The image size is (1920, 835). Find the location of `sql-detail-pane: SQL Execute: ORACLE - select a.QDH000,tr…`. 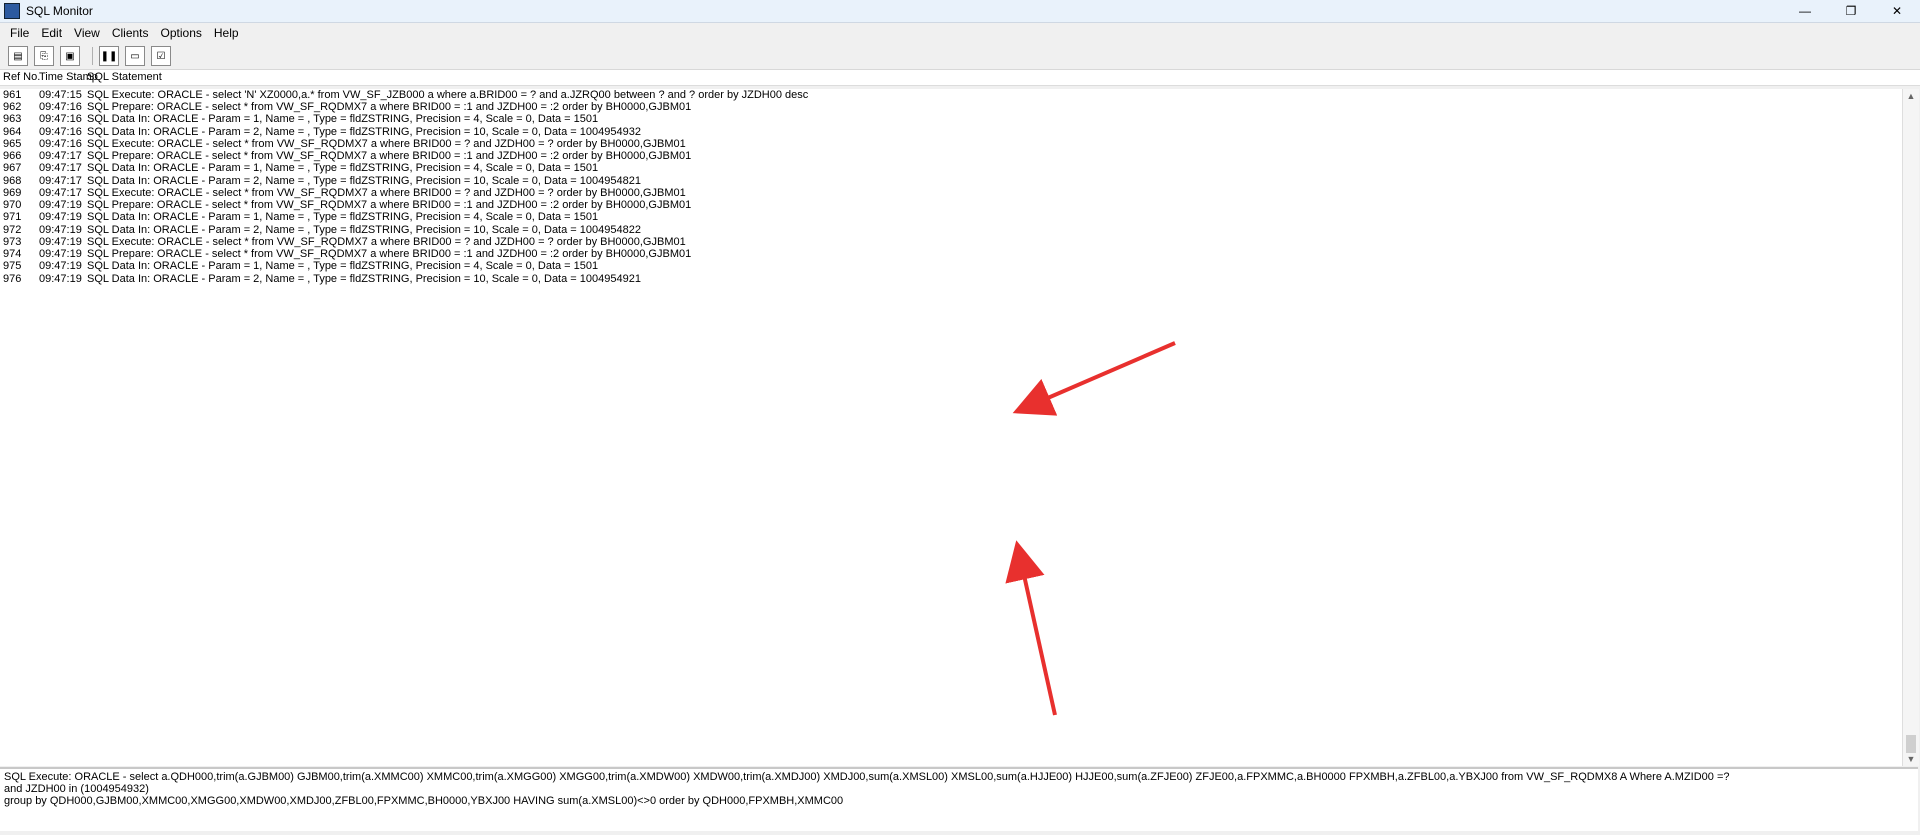

sql-detail-pane: SQL Execute: ORACLE - select a.QDH000,tr… is located at coordinates (959, 799).